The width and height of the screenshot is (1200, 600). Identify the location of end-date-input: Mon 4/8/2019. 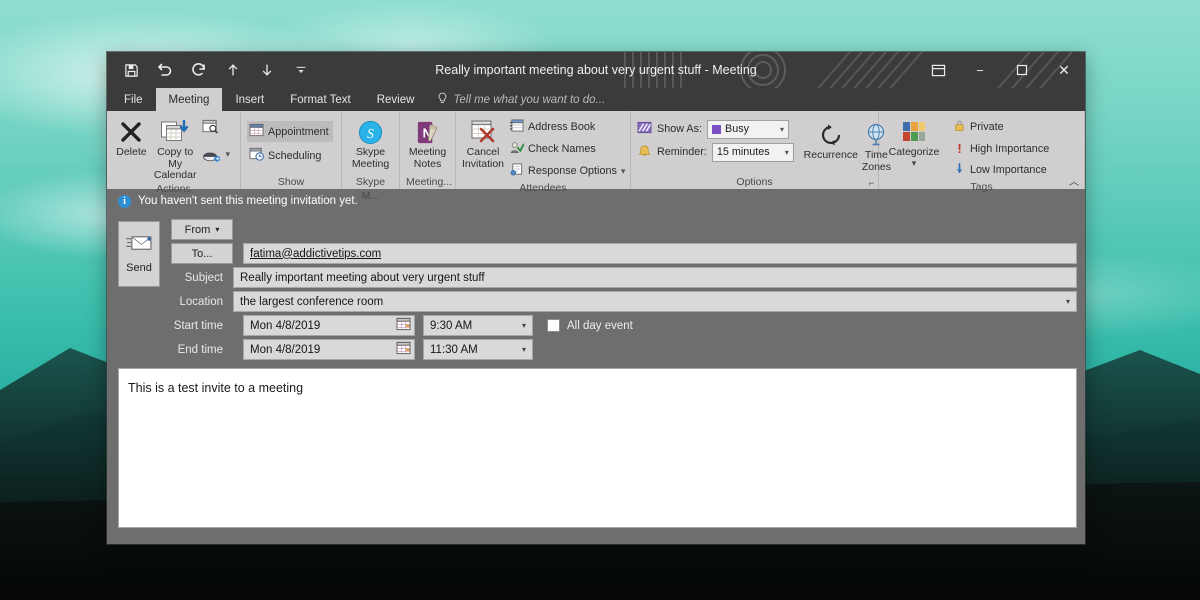
(329, 349).